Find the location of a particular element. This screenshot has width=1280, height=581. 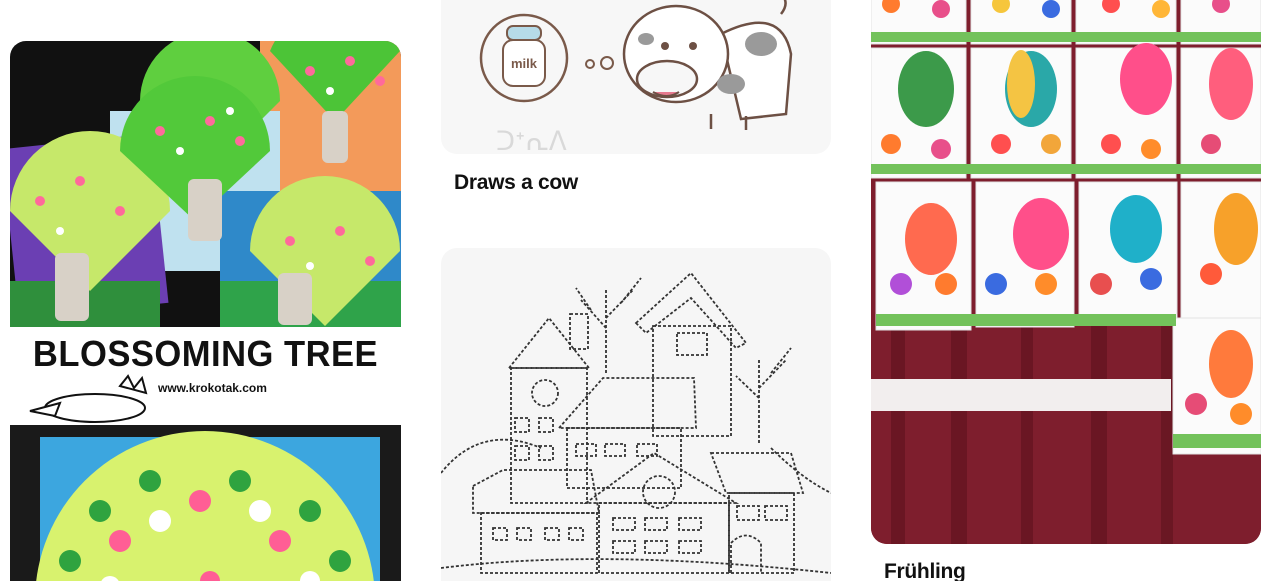

pin-image-draws-a-cow: ᑐᐩᕆᐱ milk is located at coordinates (636, 77).